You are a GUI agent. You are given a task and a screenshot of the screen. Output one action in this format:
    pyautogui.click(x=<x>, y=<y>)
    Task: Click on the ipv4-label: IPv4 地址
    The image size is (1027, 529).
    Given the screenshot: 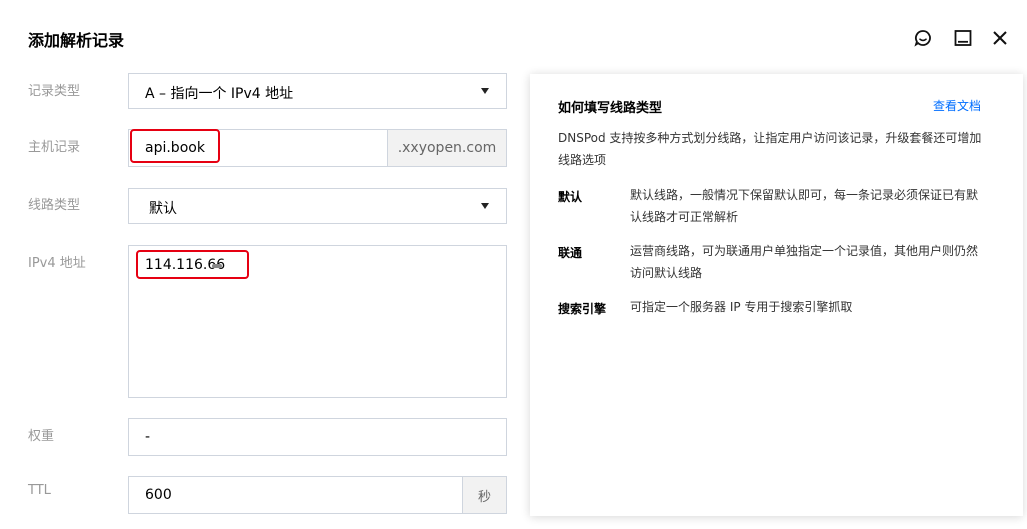 What is the action you would take?
    pyautogui.click(x=57, y=263)
    